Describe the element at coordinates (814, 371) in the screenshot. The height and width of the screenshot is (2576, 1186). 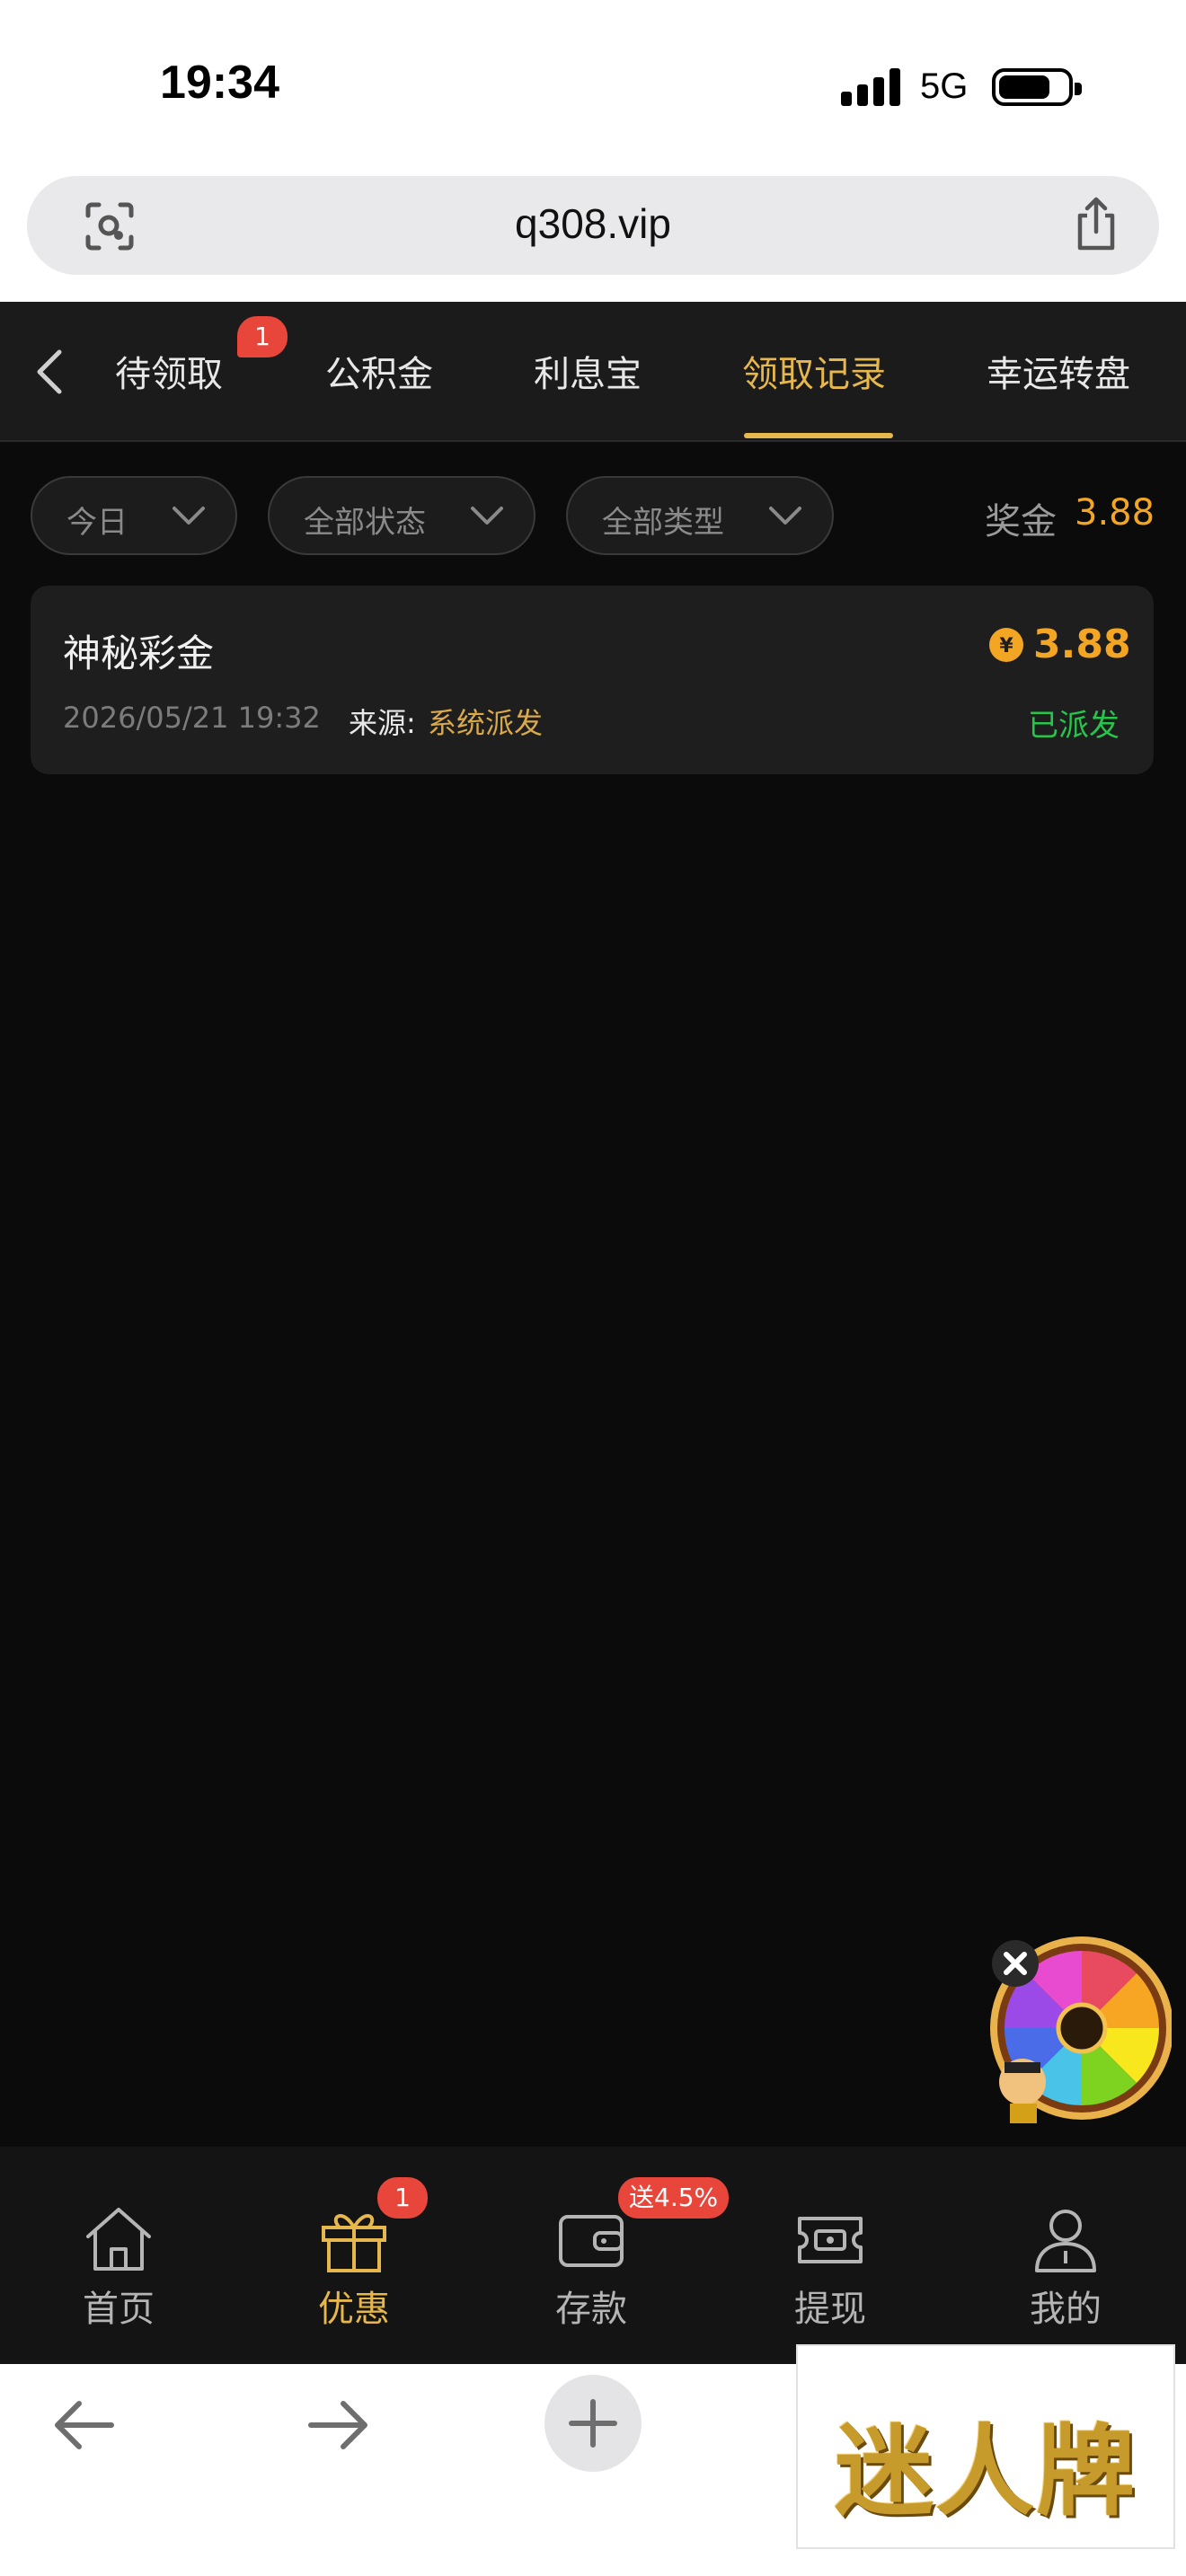
I see `tab-claim-records: 领取记录` at that location.